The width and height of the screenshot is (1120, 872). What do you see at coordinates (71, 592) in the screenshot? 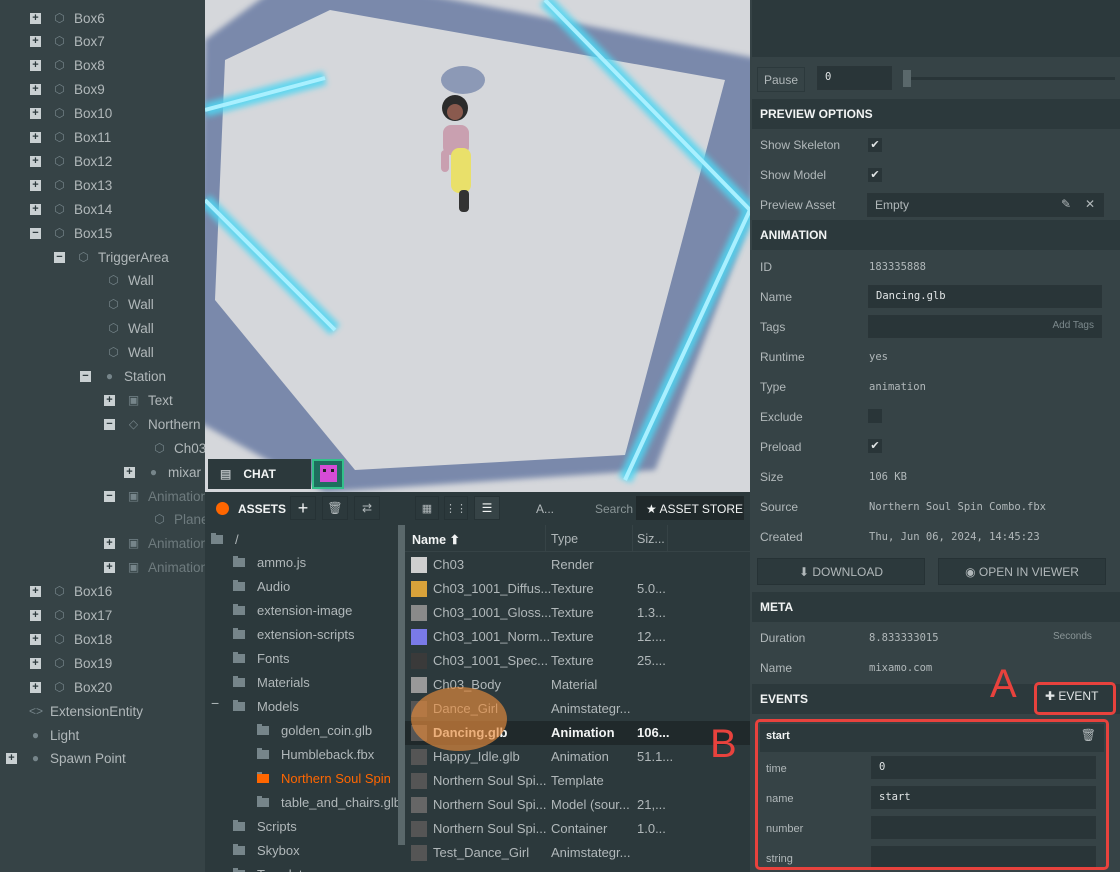
I see `hierarchy-item: + ⬡ Box16` at bounding box center [71, 592].